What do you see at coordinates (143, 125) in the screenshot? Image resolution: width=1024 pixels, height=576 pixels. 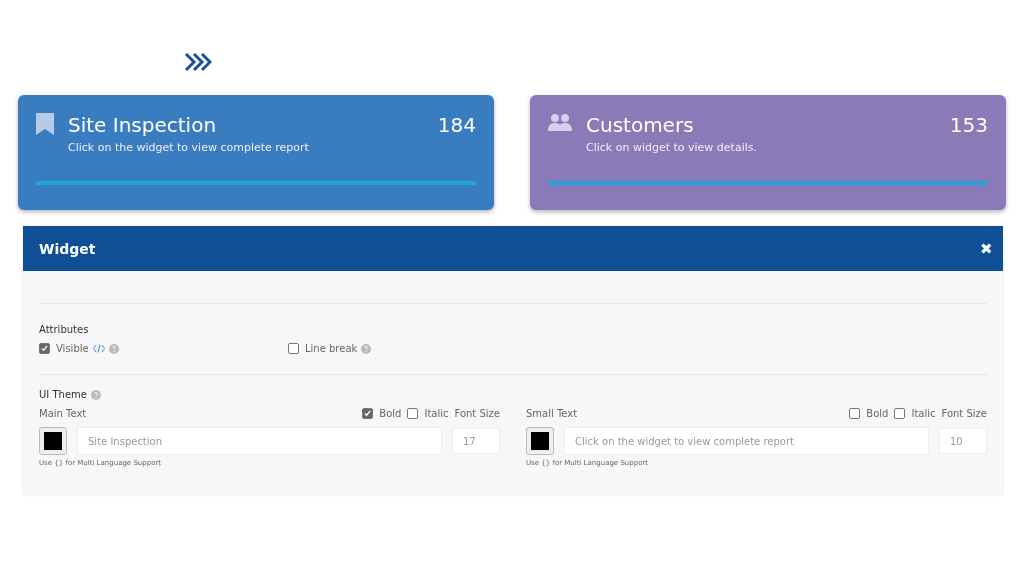 I see `card-title: Site Inspection` at bounding box center [143, 125].